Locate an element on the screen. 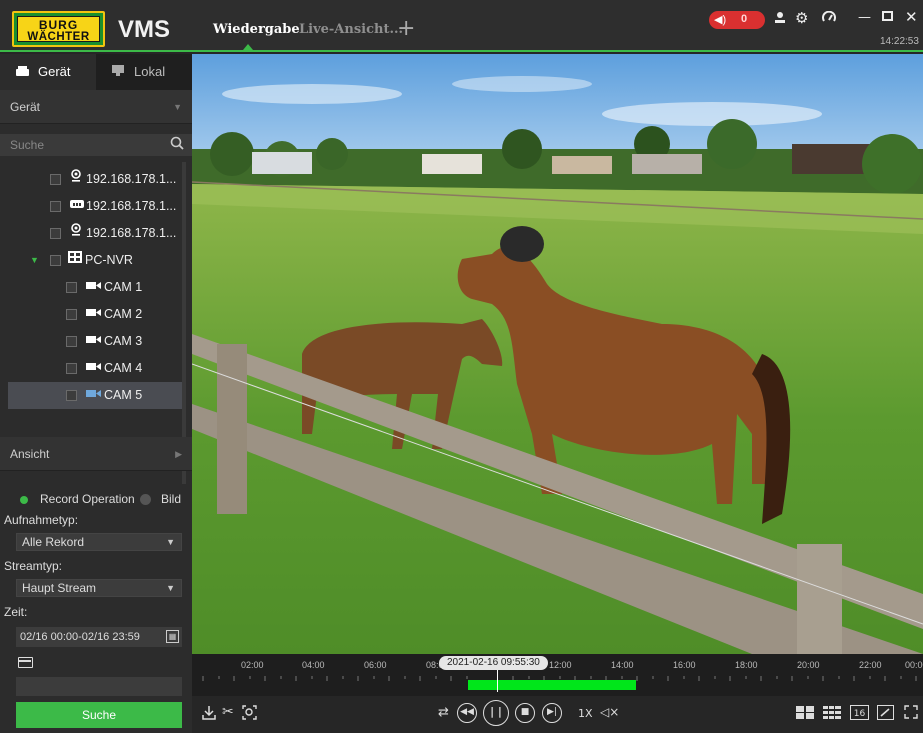  layout-16-icon: 16 is located at coordinates (859, 714).